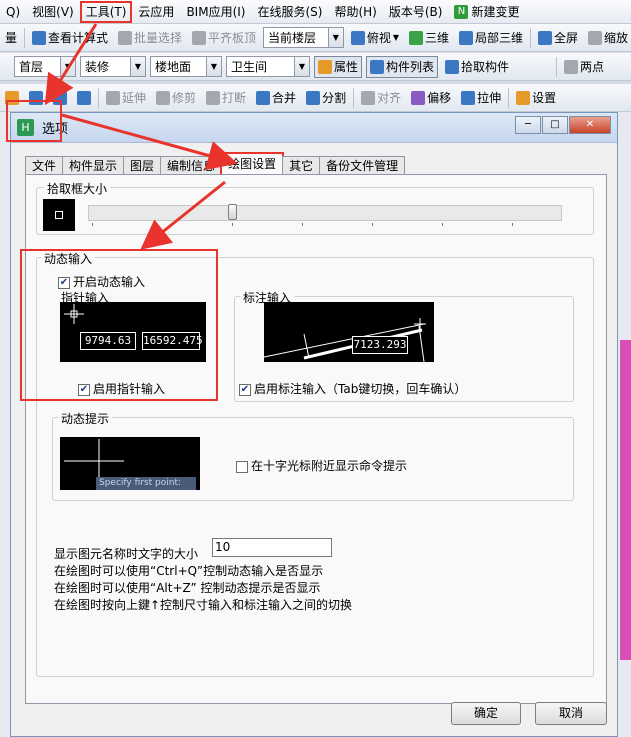  What do you see at coordinates (121, 388) in the screenshot?
I see `enable-pointer-input-checkbox: 启用指针输入` at bounding box center [121, 388].